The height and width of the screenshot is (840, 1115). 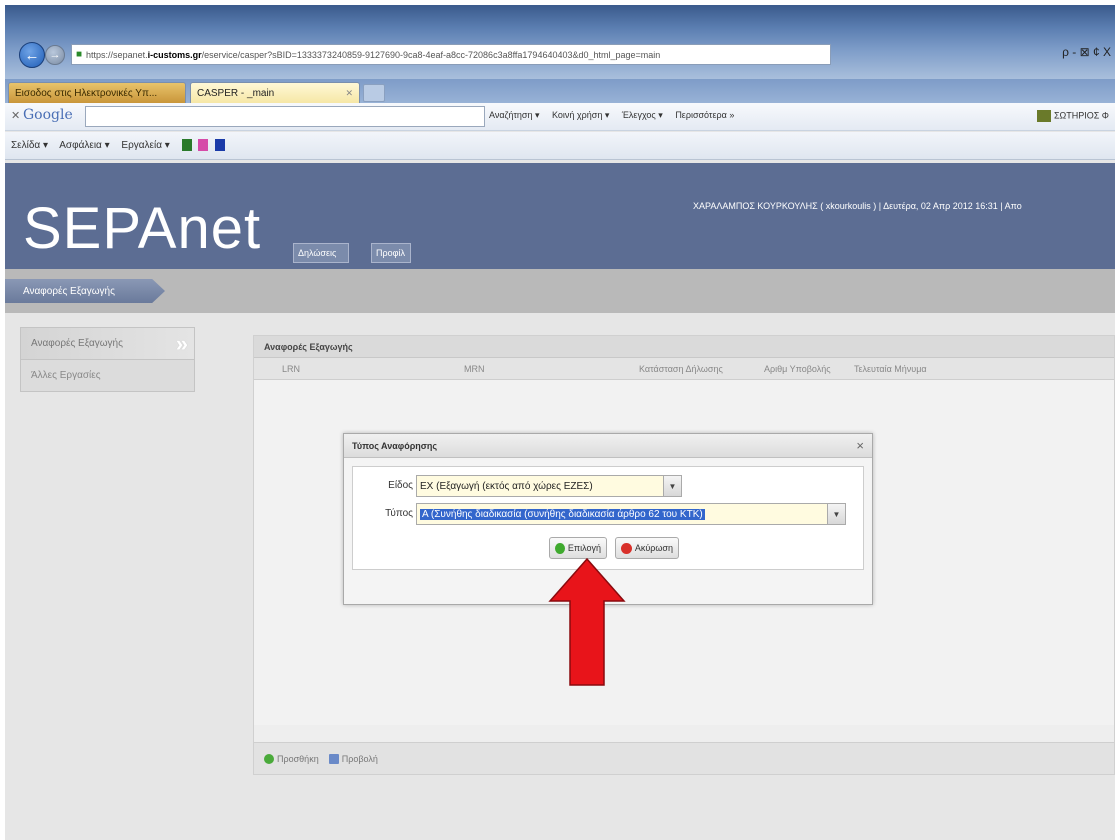 I want to click on kind-select: EX (Εξαγωγή (εκτός από χώρες ΕΖΕΣ) ▼, so click(x=549, y=486).